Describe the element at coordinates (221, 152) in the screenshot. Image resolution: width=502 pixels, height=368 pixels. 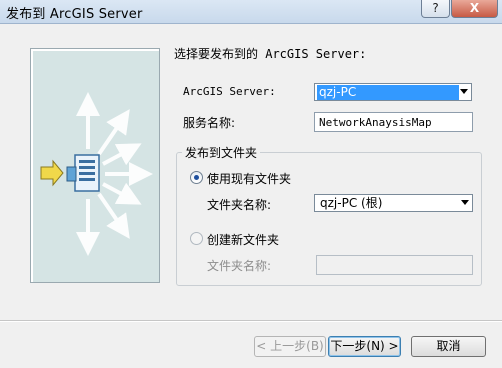
I see `folder-group-title: 发布到文件夹` at that location.